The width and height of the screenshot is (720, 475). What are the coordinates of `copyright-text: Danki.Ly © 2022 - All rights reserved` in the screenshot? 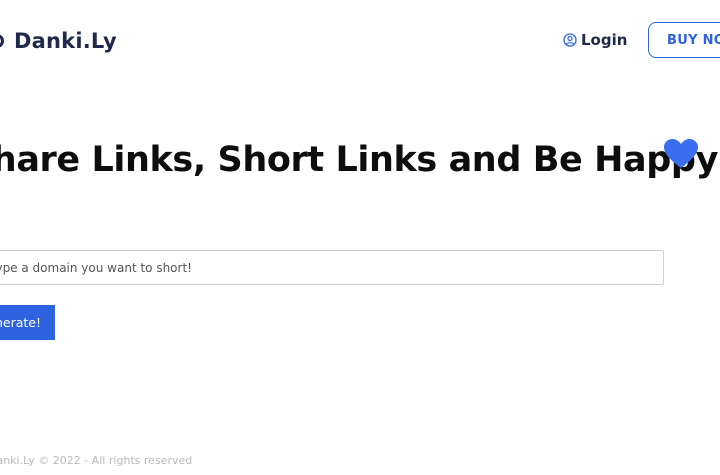 It's located at (96, 460).